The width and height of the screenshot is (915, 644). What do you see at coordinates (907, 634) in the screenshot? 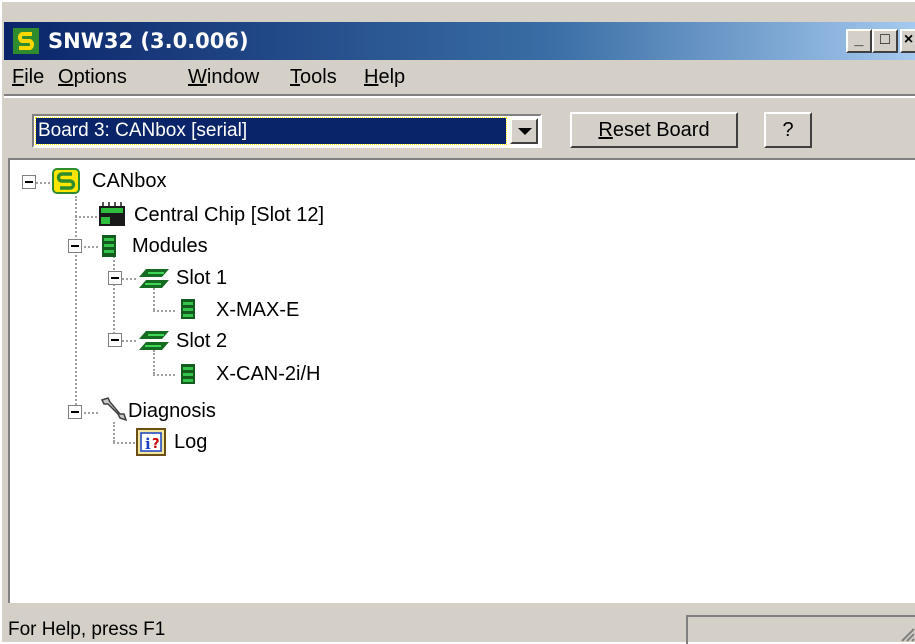
I see `resize-grip-icon` at bounding box center [907, 634].